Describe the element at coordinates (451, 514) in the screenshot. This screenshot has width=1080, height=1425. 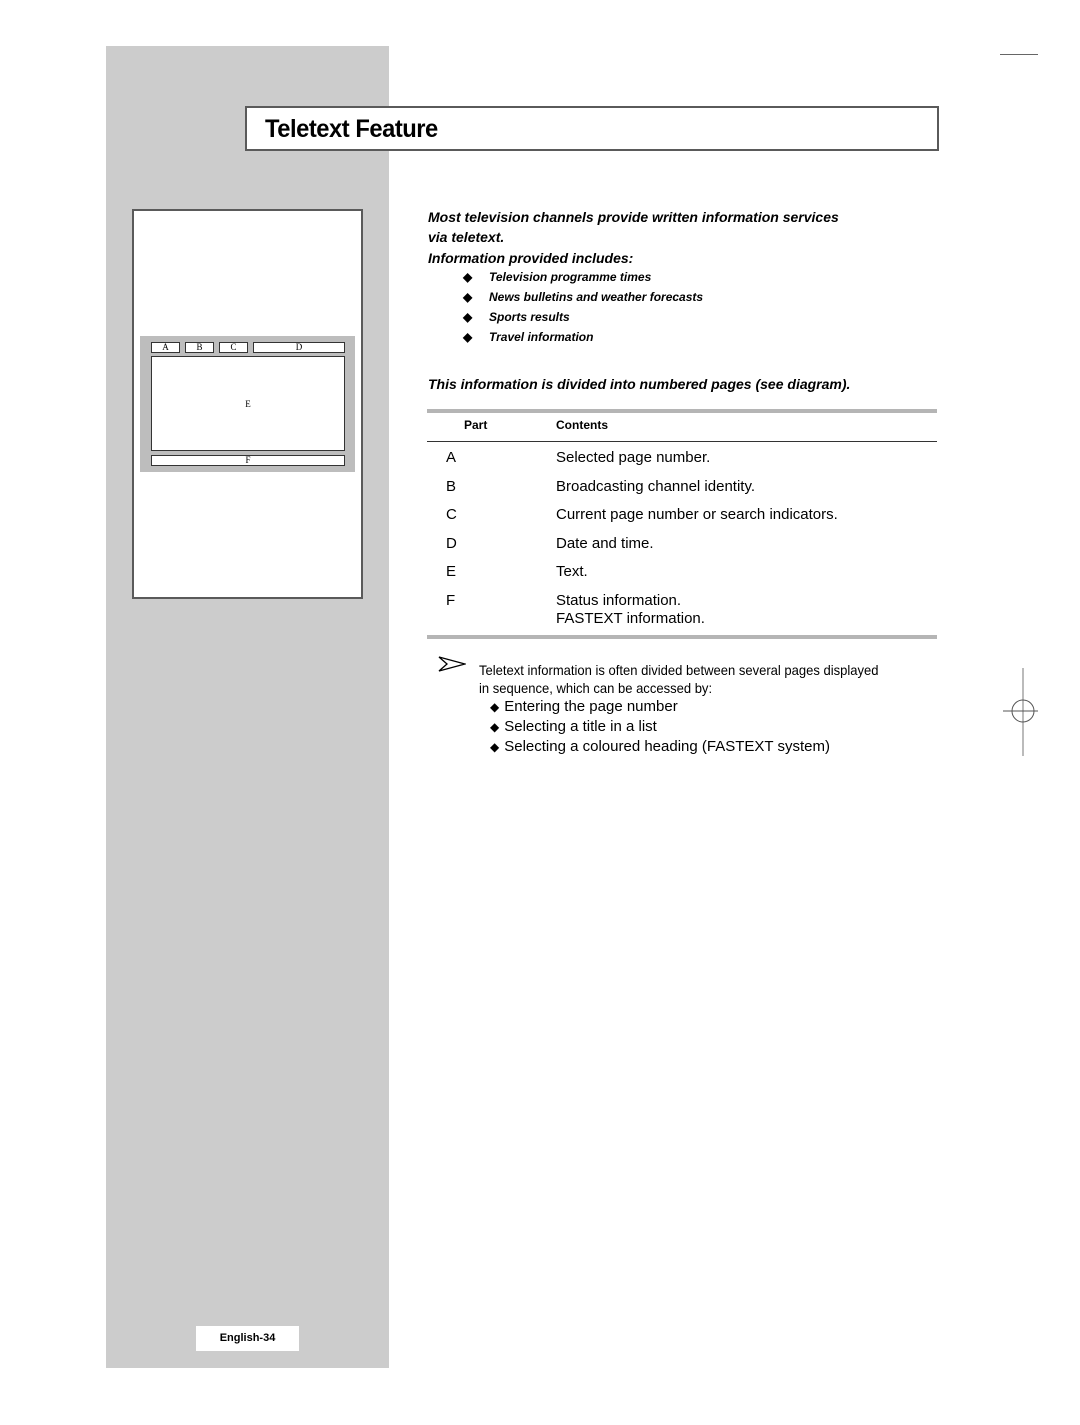
I see `part-cell: C` at that location.